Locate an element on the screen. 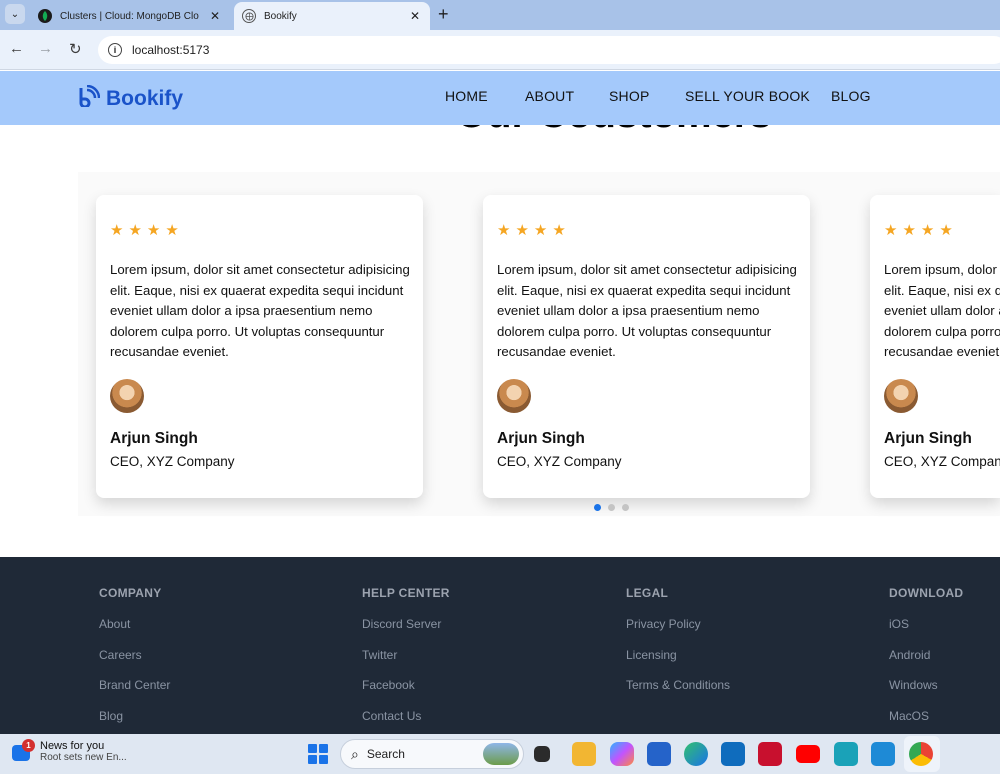 This screenshot has width=1000, height=774. carousel-pagination is located at coordinates (611, 507).